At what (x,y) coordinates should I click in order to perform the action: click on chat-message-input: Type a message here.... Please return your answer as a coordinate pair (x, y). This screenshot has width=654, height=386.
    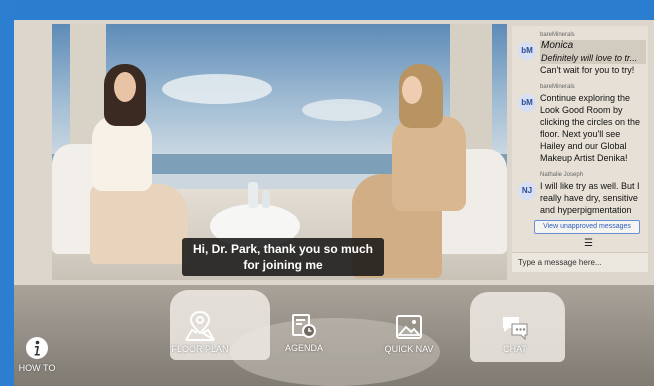
    Looking at the image, I should click on (580, 262).